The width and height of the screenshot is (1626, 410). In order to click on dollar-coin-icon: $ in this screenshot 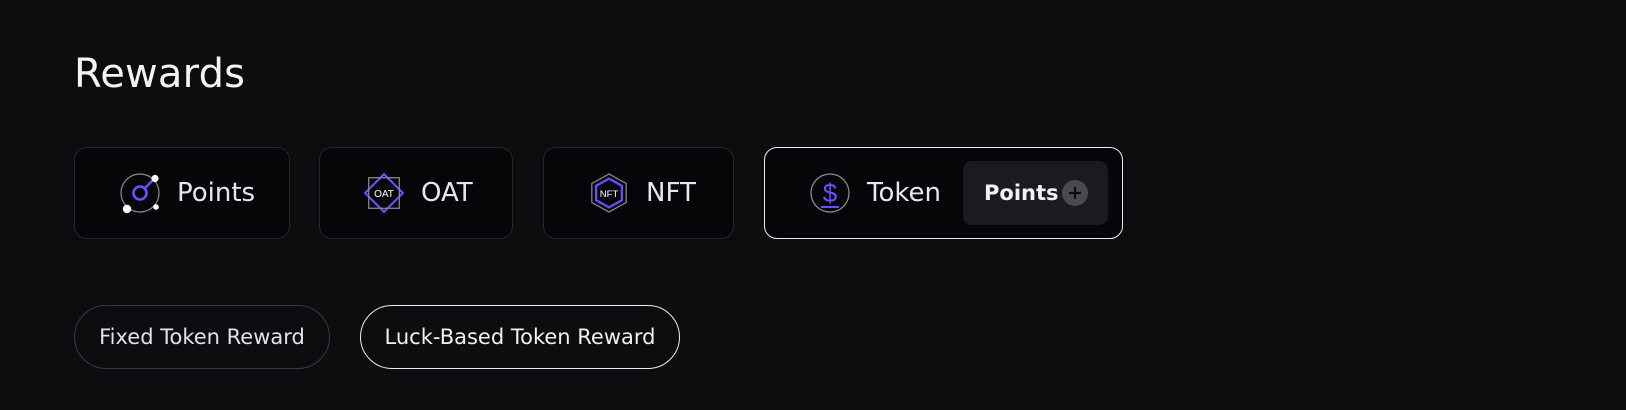, I will do `click(830, 193)`.